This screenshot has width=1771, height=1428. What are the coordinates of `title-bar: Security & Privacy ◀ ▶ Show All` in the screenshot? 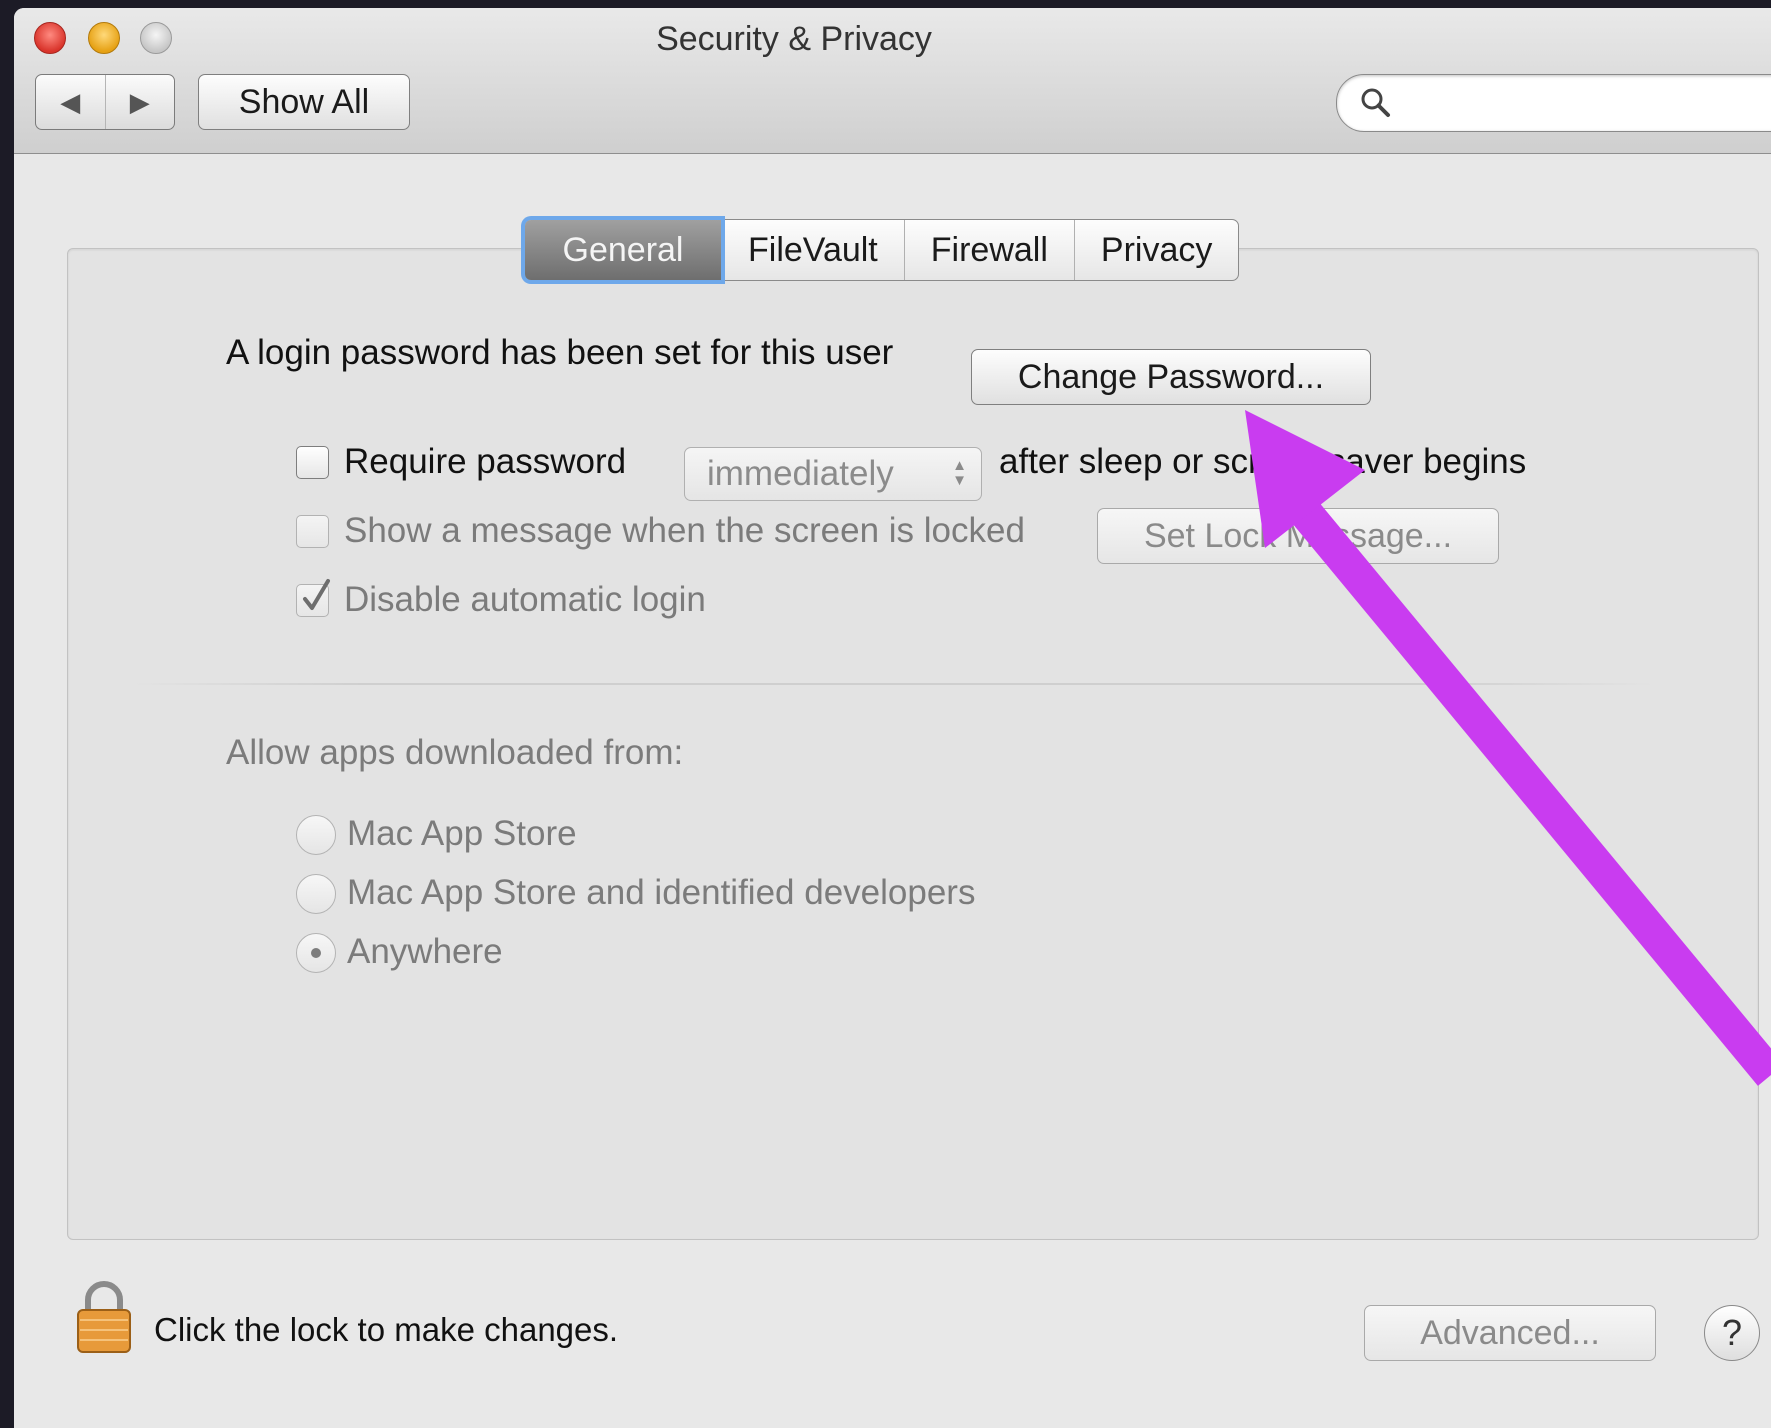 It's located at (892, 81).